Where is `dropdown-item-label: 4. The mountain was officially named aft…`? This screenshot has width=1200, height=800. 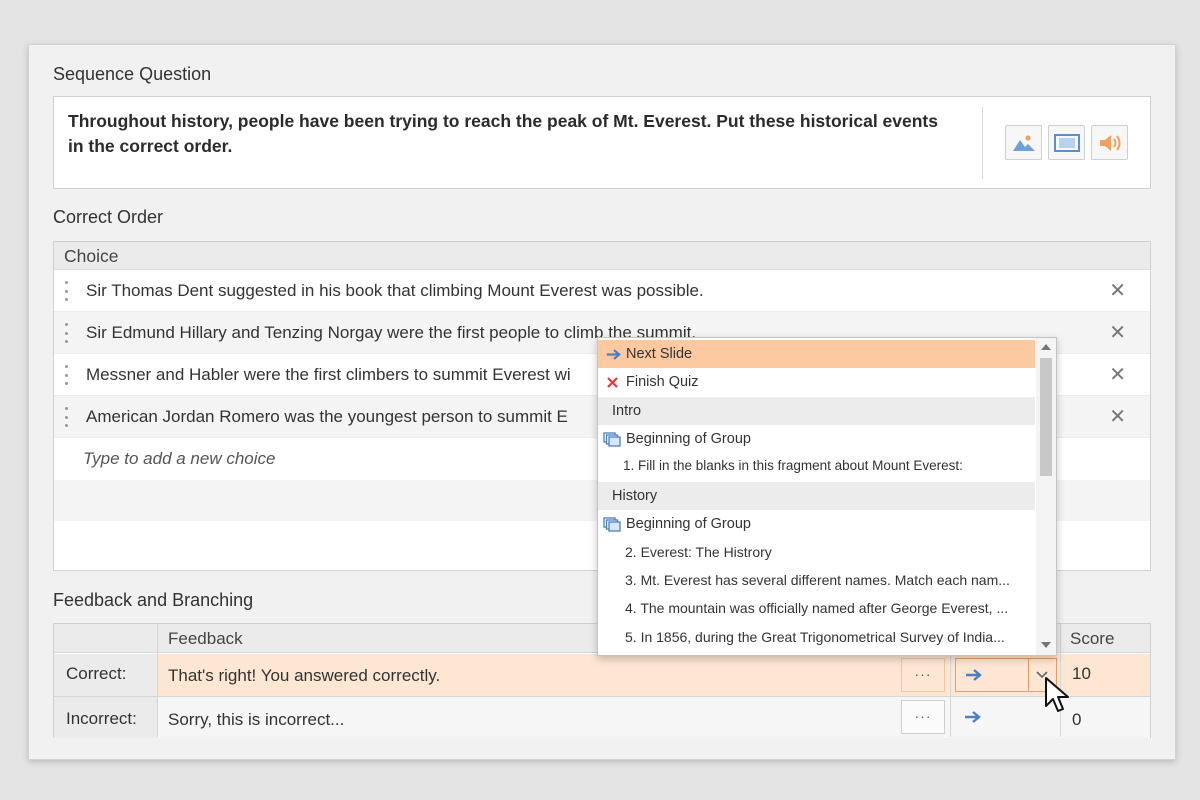
dropdown-item-label: 4. The mountain was officially named aft… is located at coordinates (817, 608).